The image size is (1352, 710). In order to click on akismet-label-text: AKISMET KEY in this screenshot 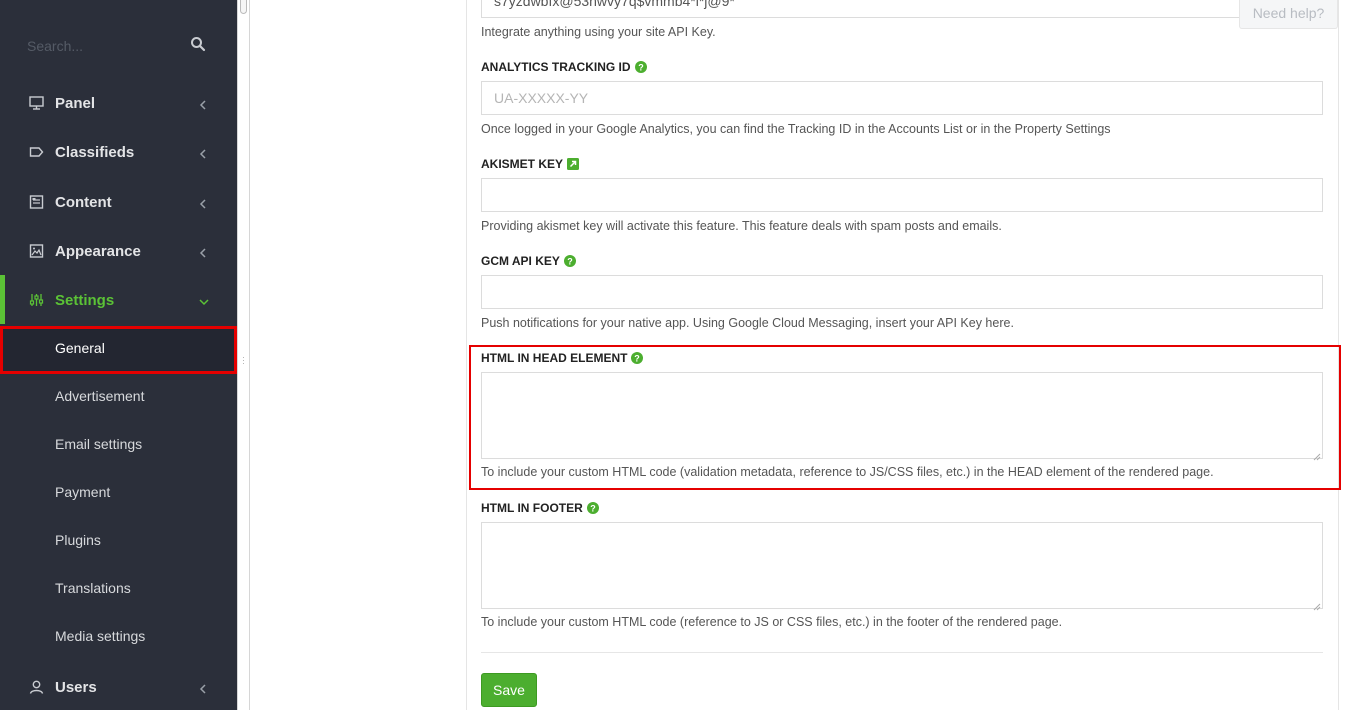, I will do `click(522, 164)`.